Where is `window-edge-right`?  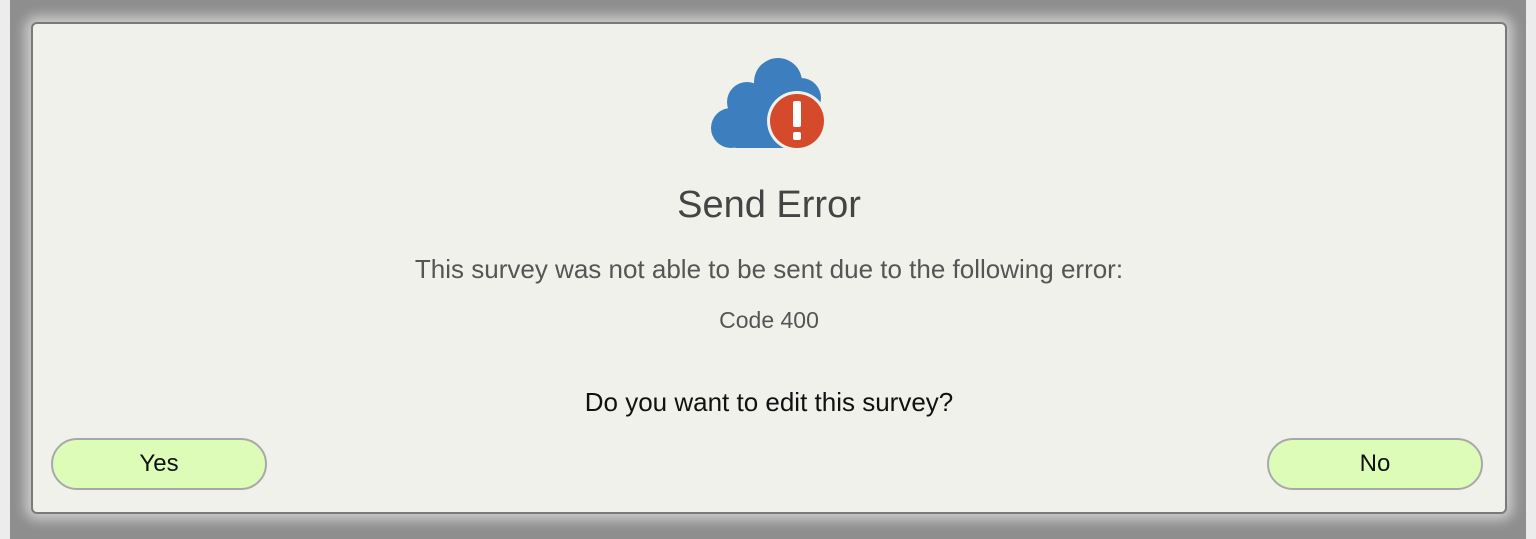
window-edge-right is located at coordinates (1531, 269).